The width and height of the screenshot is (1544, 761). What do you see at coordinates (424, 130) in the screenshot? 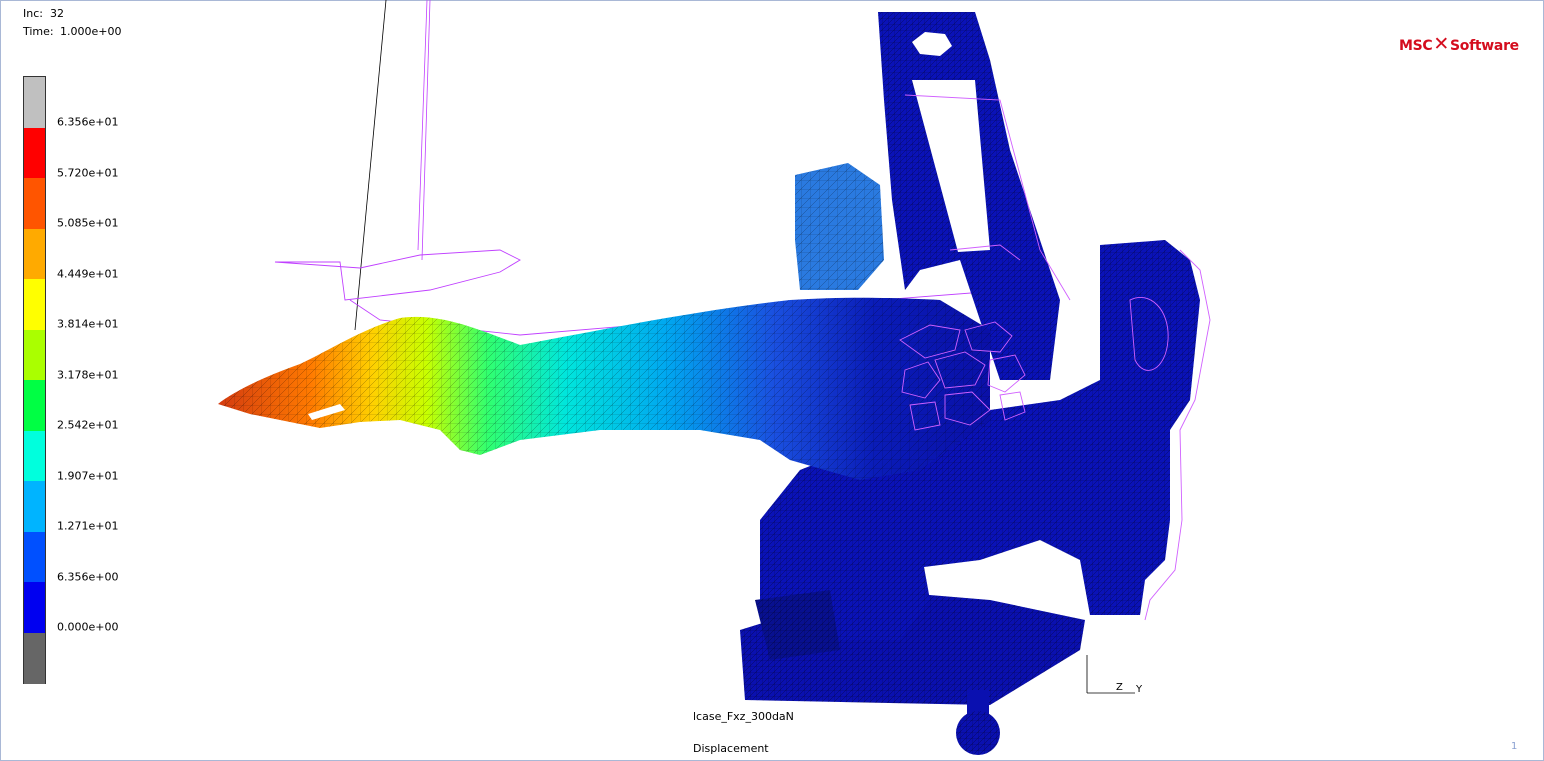
I see `undeformed-outline-line` at bounding box center [424, 130].